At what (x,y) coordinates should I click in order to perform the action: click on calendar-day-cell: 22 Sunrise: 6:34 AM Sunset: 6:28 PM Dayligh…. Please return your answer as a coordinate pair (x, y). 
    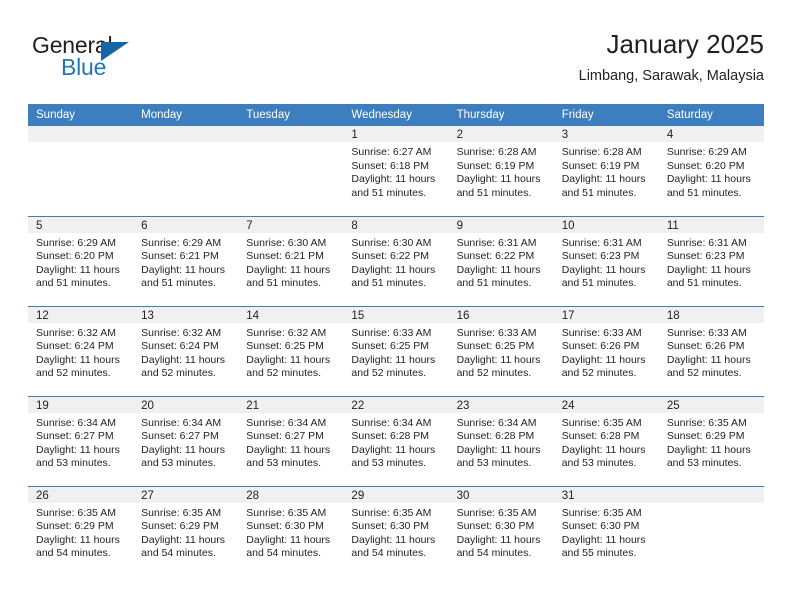
    Looking at the image, I should click on (396, 440).